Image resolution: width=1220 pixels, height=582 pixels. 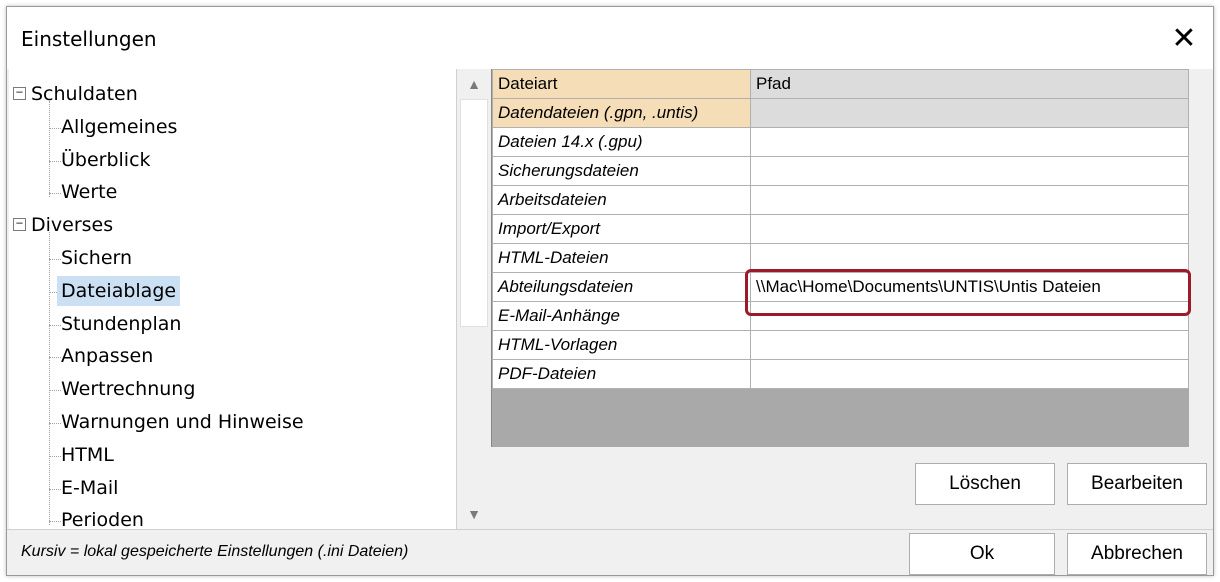 I want to click on tree-item: Stundenplan, so click(x=121, y=324).